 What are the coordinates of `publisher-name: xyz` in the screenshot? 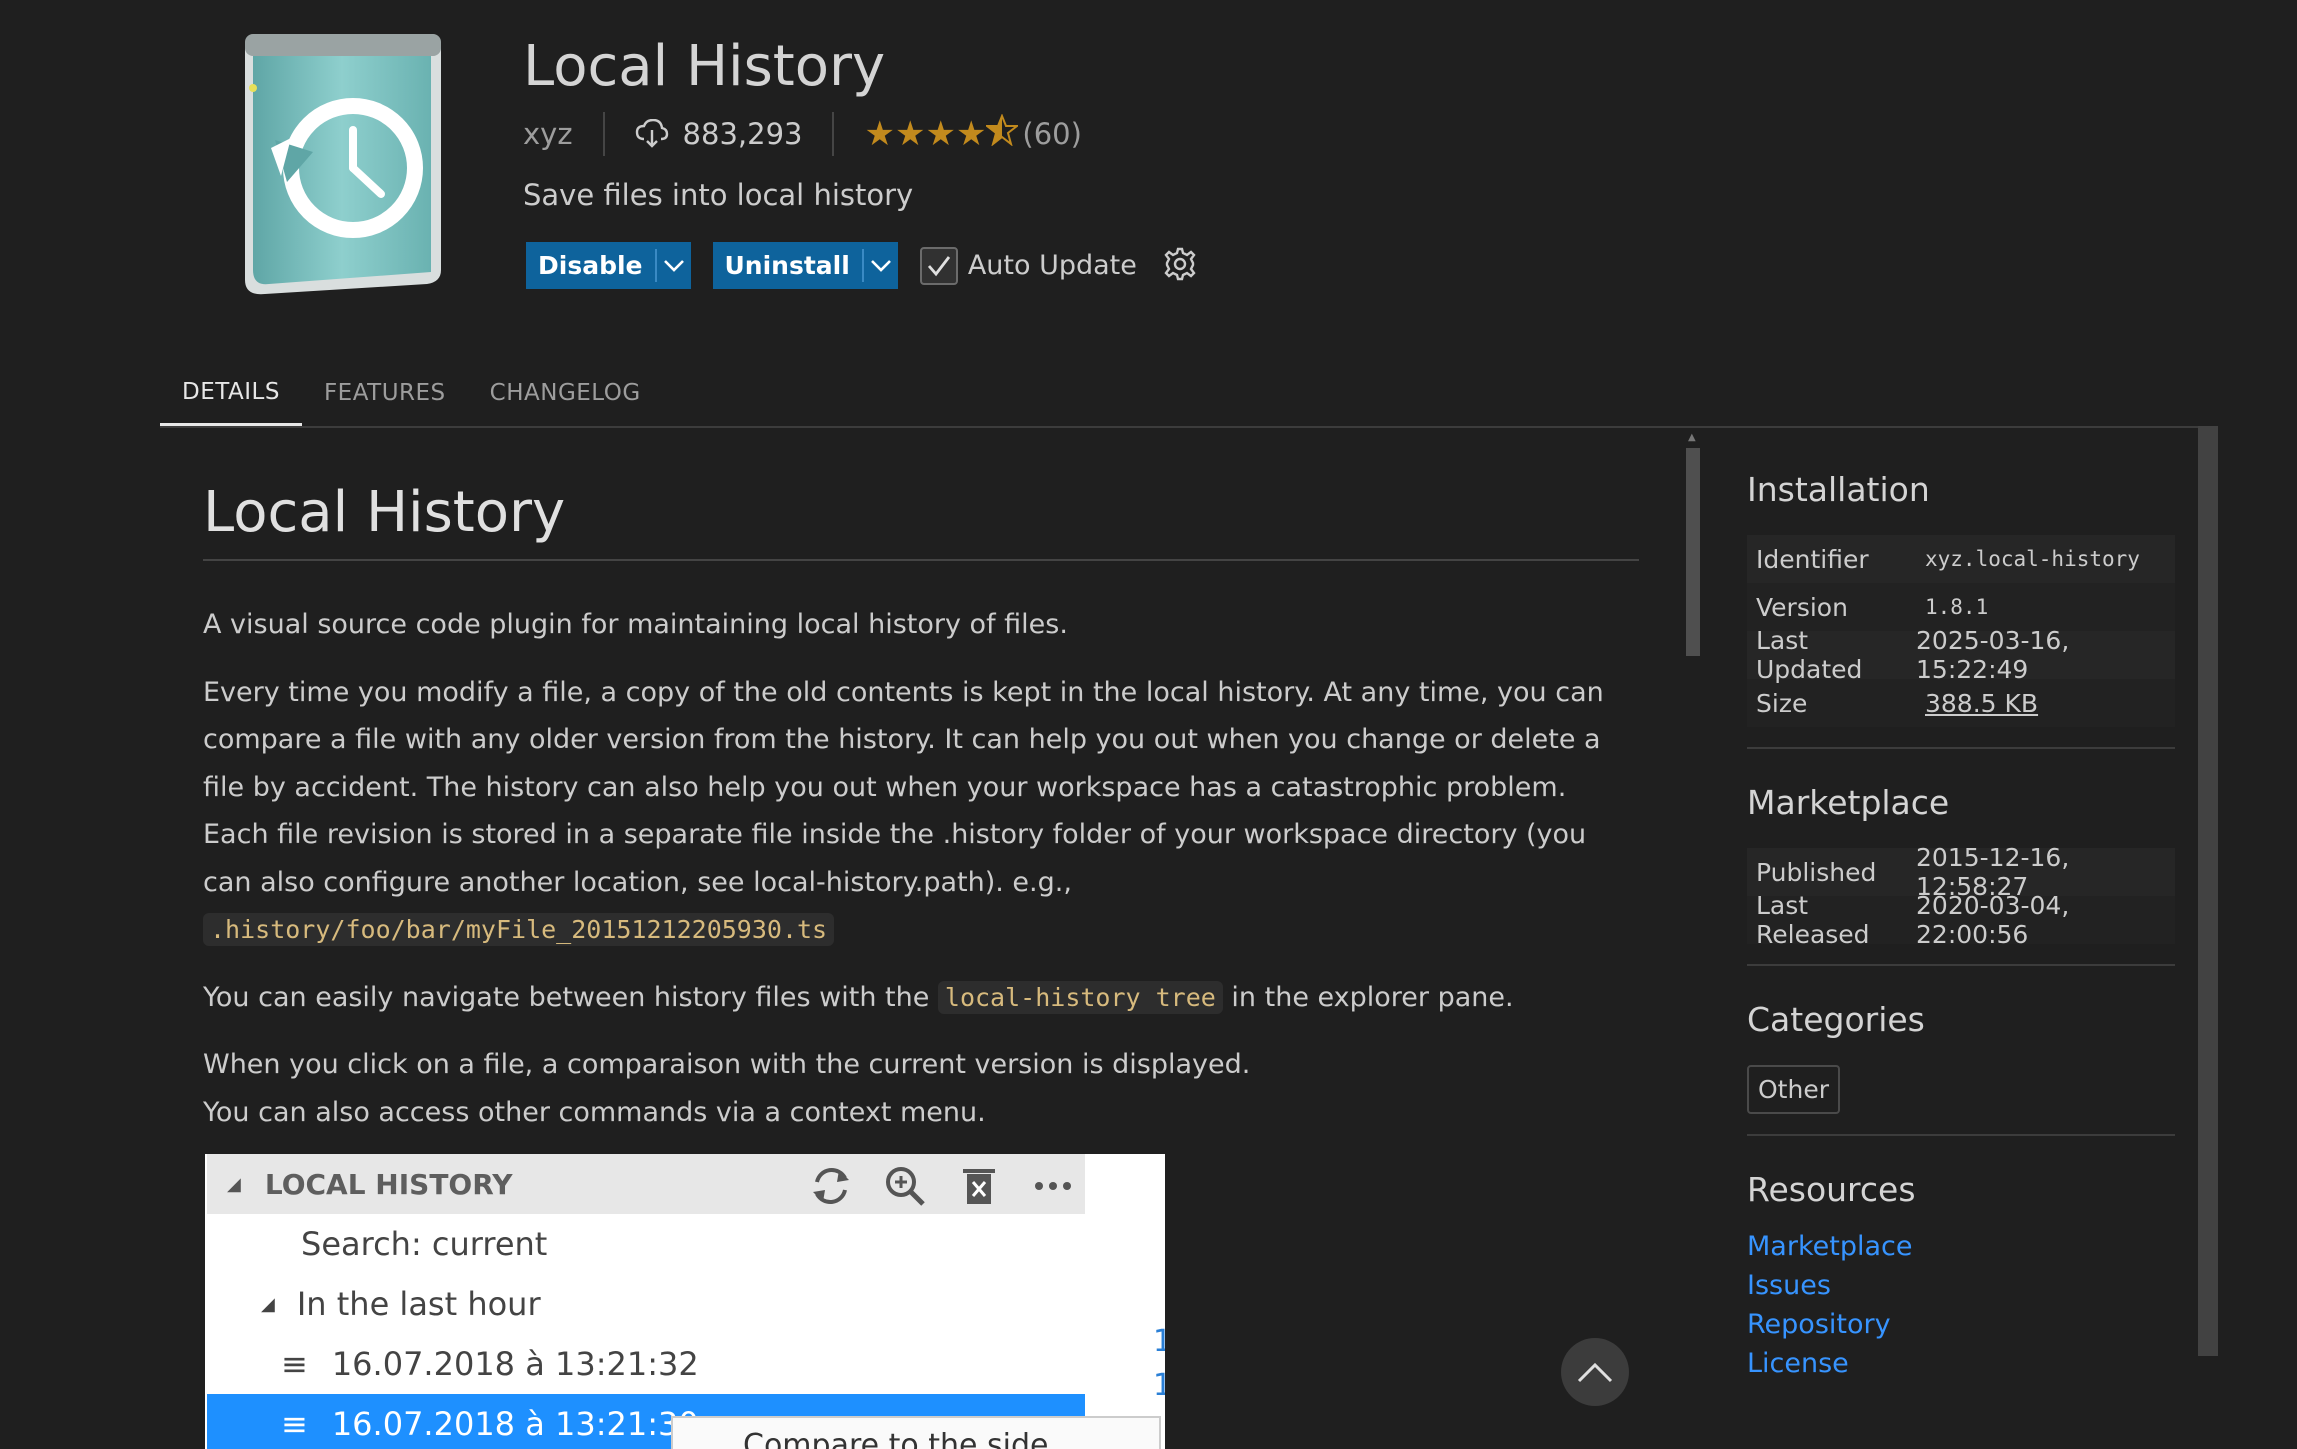 It's located at (548, 134).